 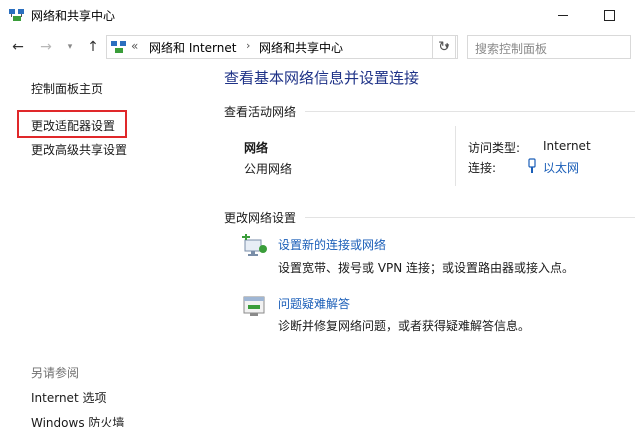 I want to click on setup-new-connection-link: 设置新的连接或网络, so click(x=332, y=244).